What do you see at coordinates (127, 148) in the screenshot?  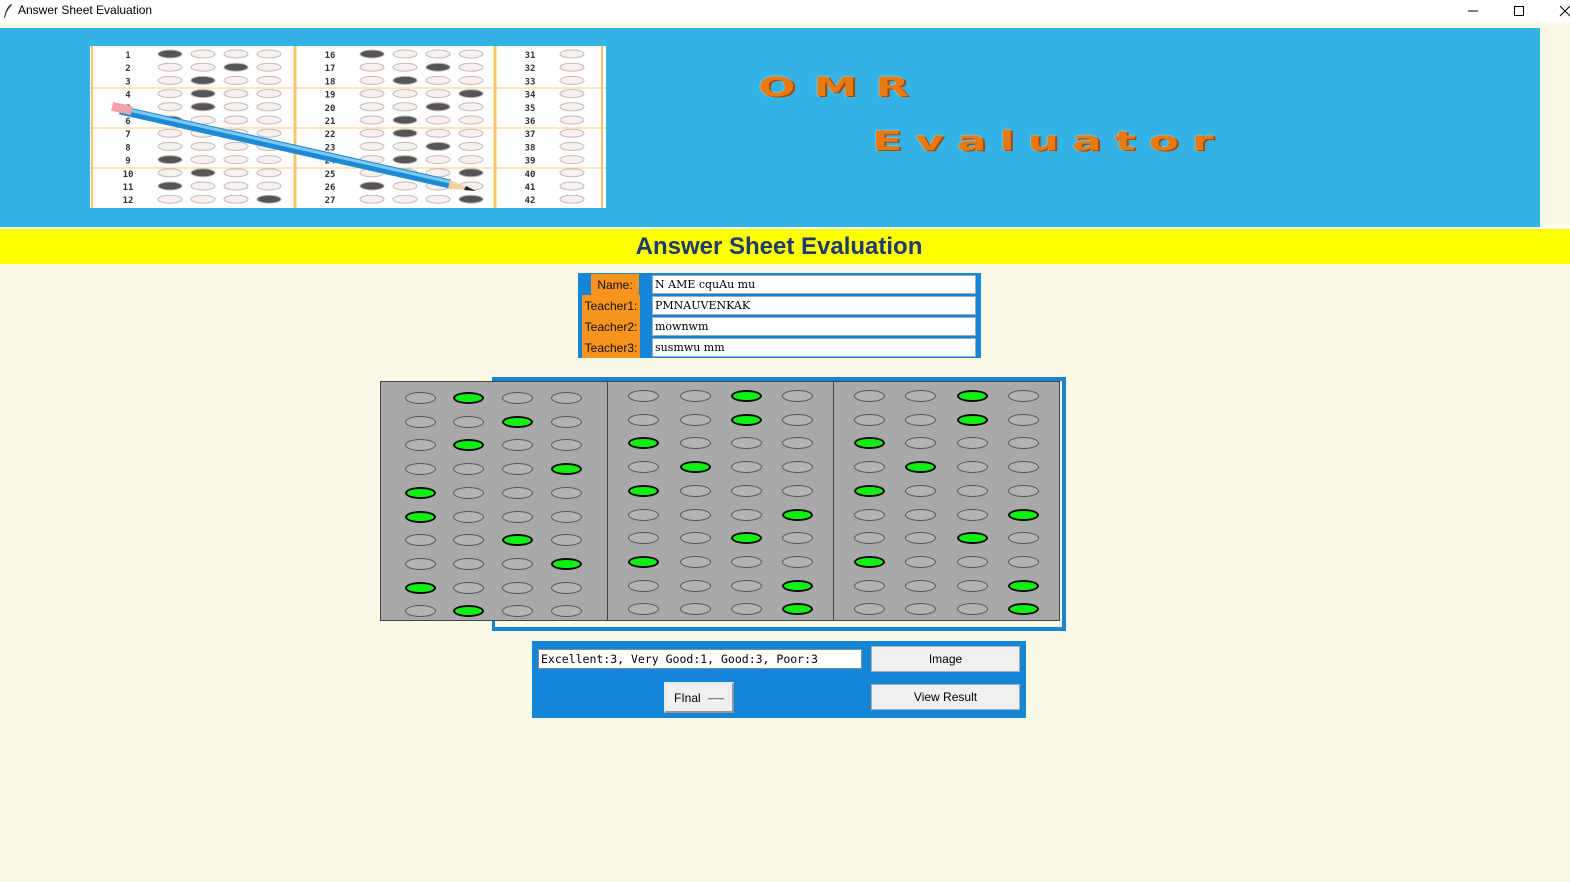 I see `svg-text: 8` at bounding box center [127, 148].